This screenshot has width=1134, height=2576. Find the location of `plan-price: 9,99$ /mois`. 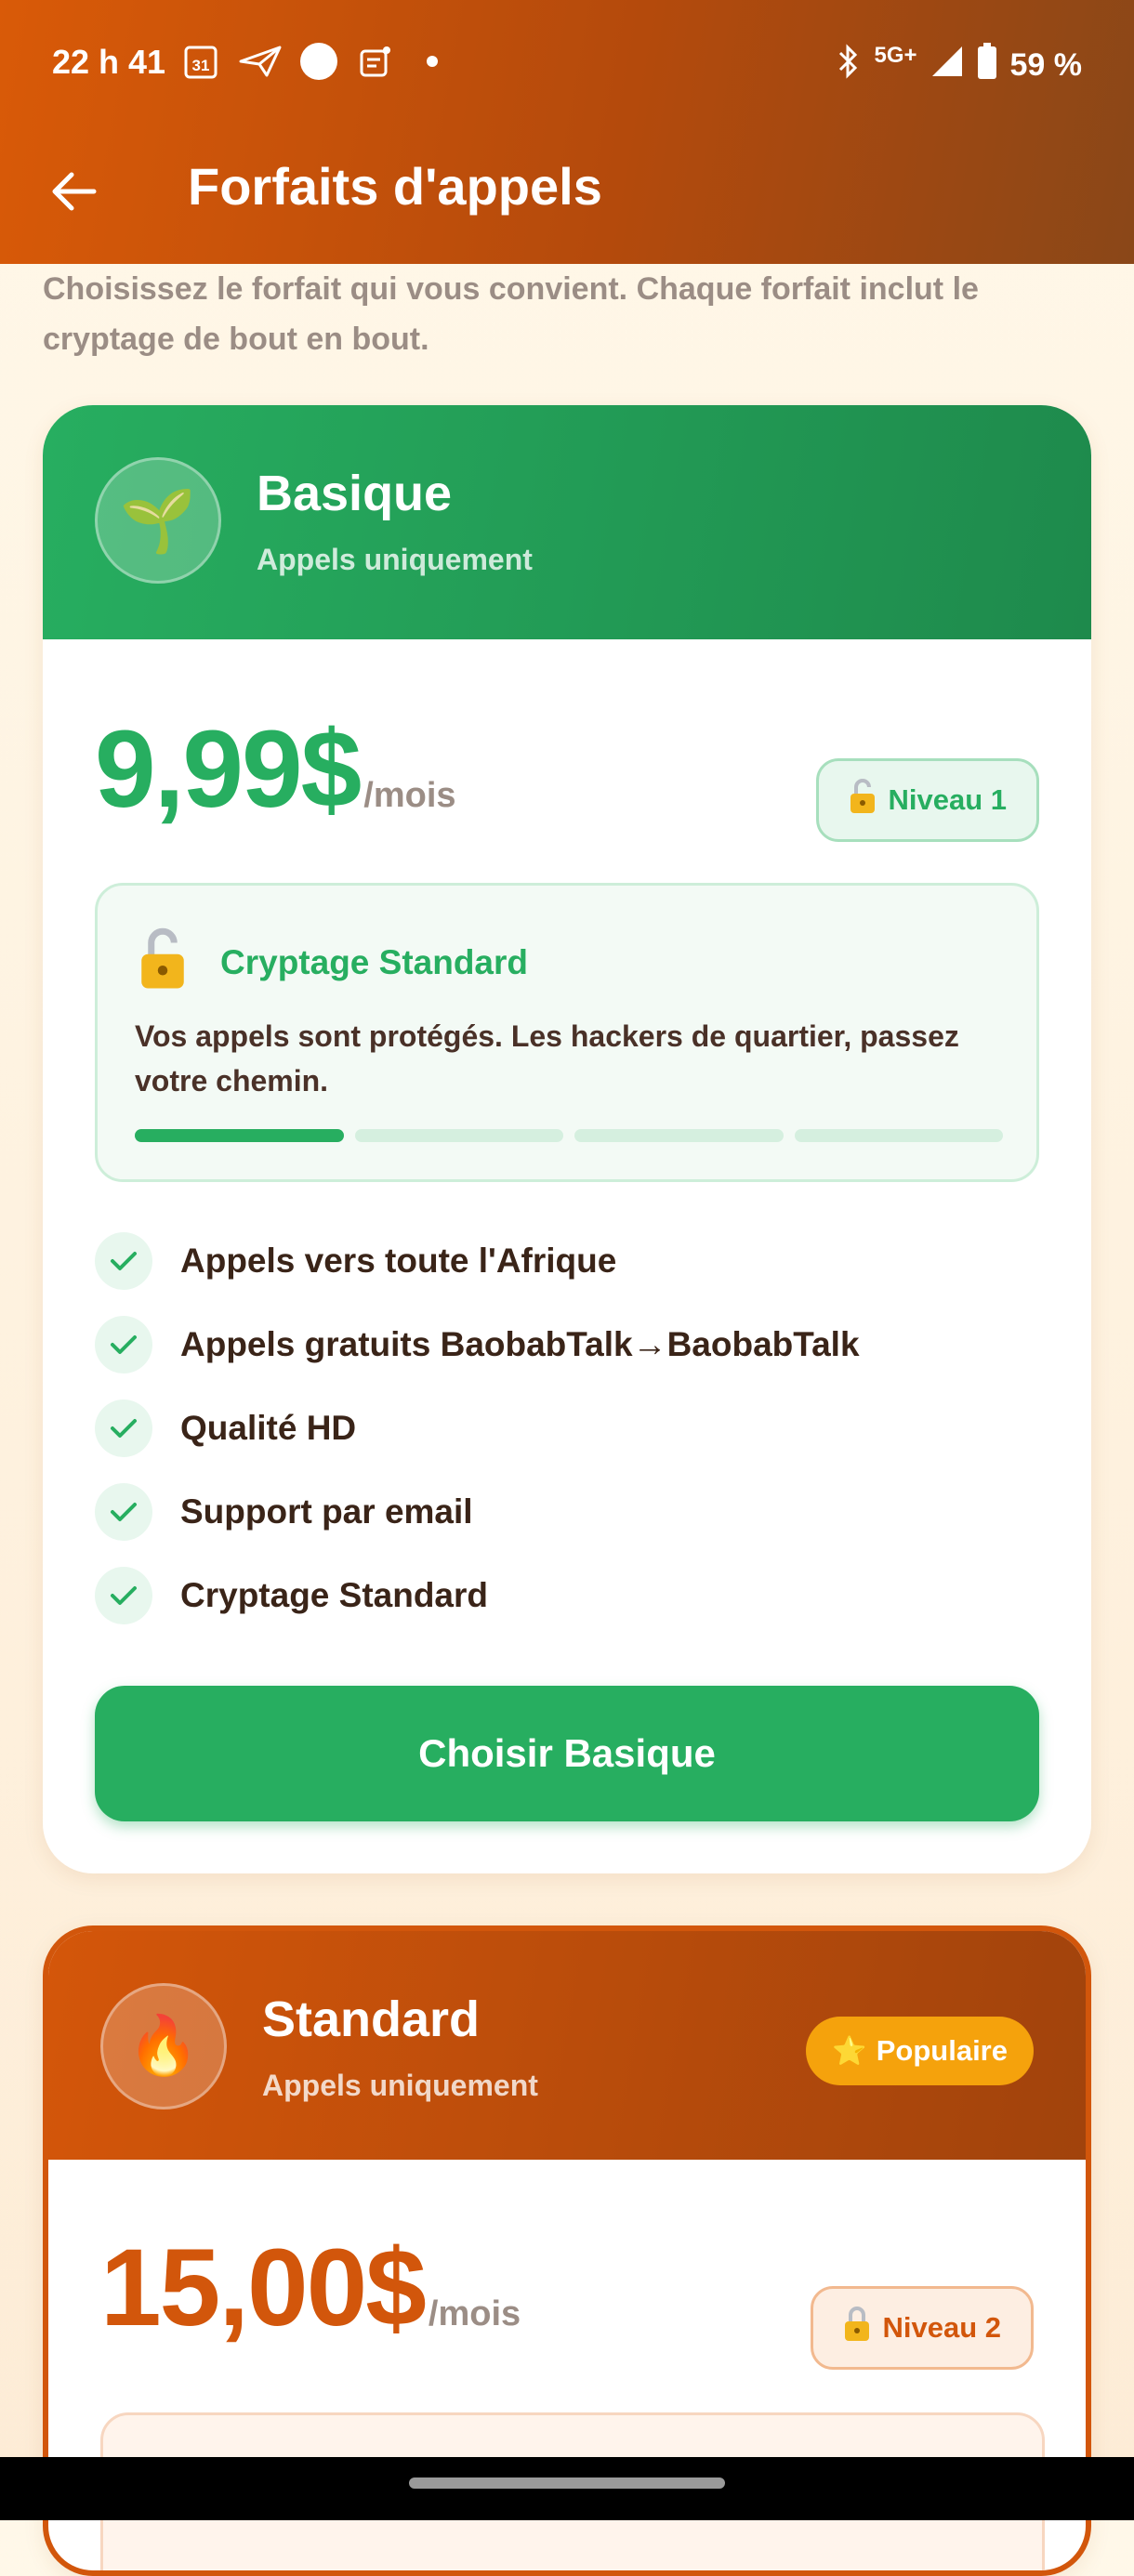

plan-price: 9,99$ /mois is located at coordinates (276, 769).